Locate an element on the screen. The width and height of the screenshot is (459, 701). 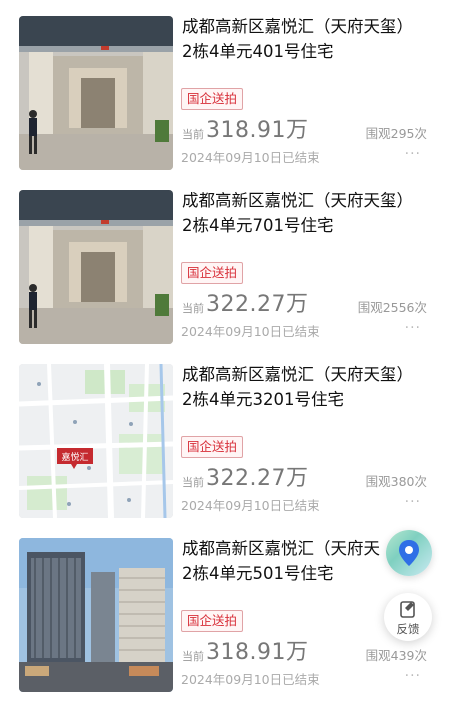
view-count: 围观380次 is located at coordinates (396, 481).